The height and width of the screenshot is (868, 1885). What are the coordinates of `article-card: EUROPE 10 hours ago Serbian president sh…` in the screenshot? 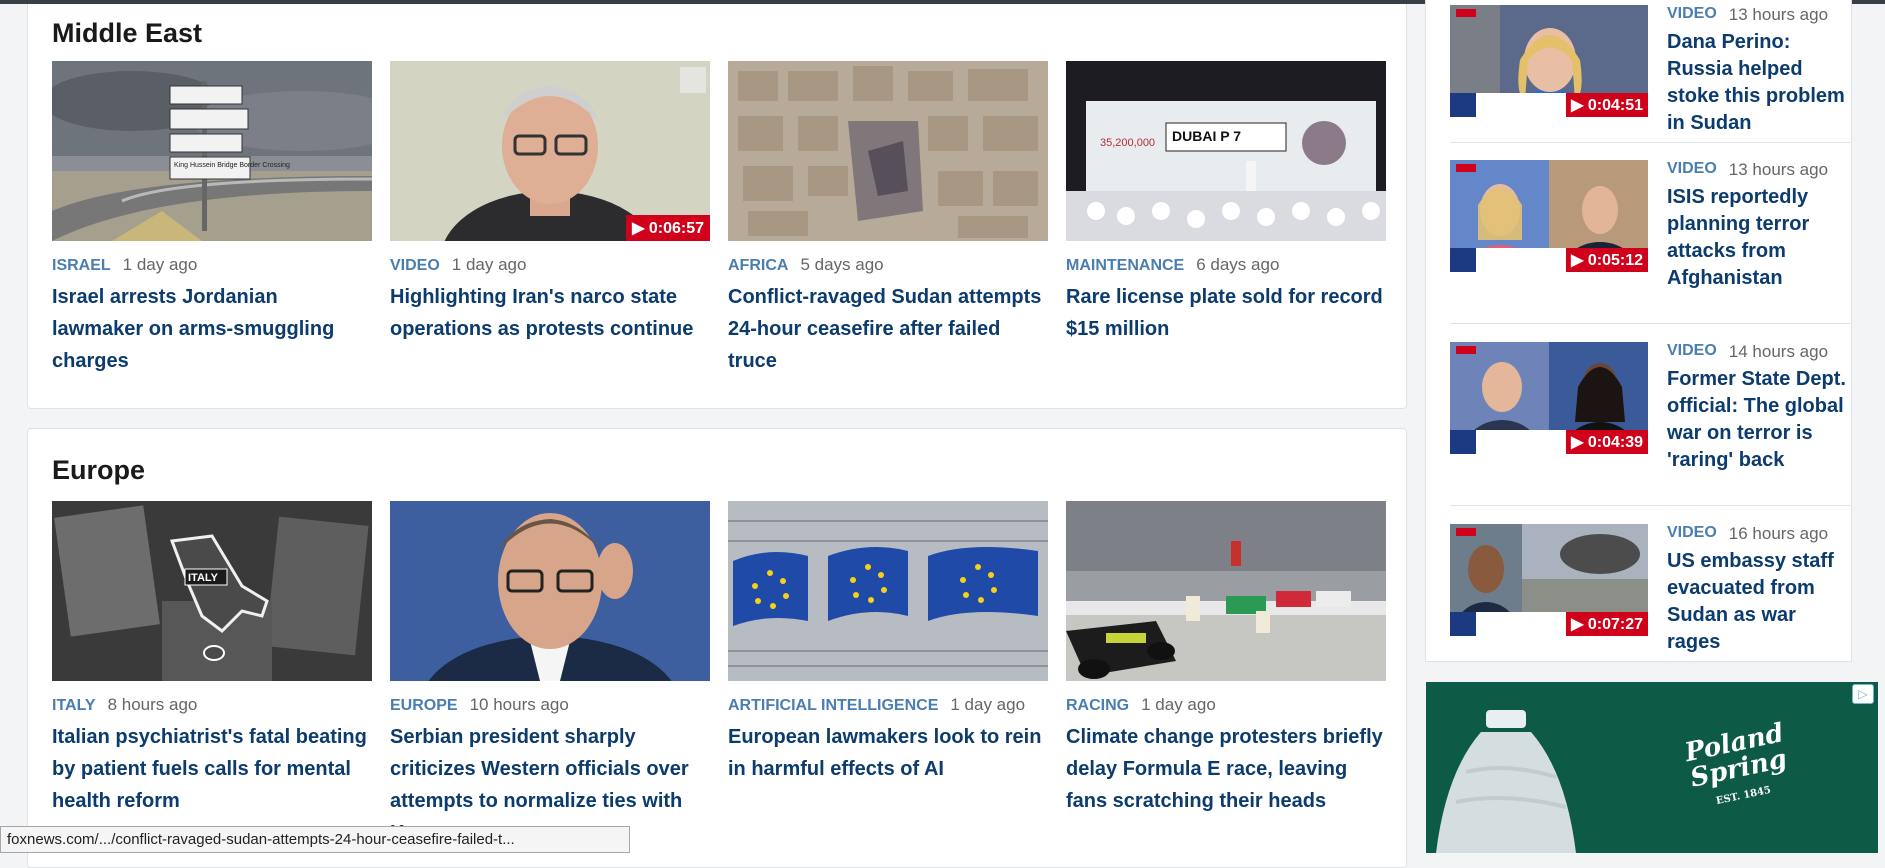 It's located at (550, 675).